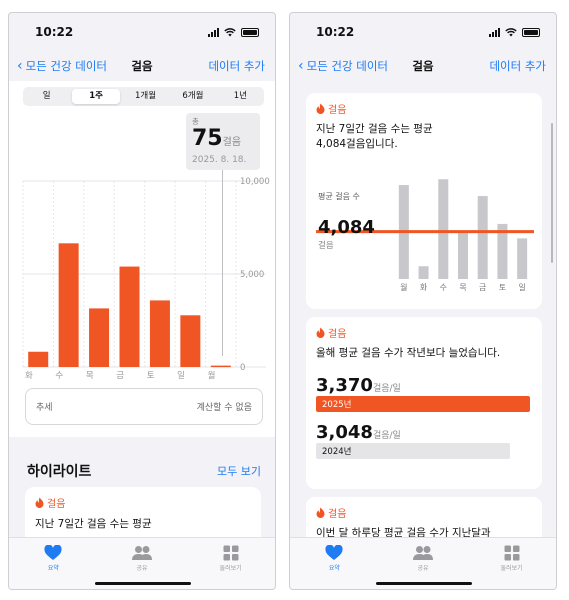 This screenshot has height=600, width=569. What do you see at coordinates (511, 31) in the screenshot?
I see `wifi-icon` at bounding box center [511, 31].